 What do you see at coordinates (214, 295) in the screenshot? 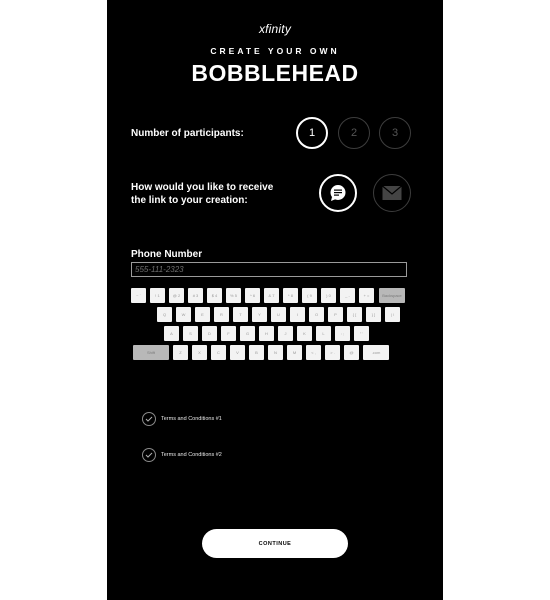
I see `key: $ 4` at bounding box center [214, 295].